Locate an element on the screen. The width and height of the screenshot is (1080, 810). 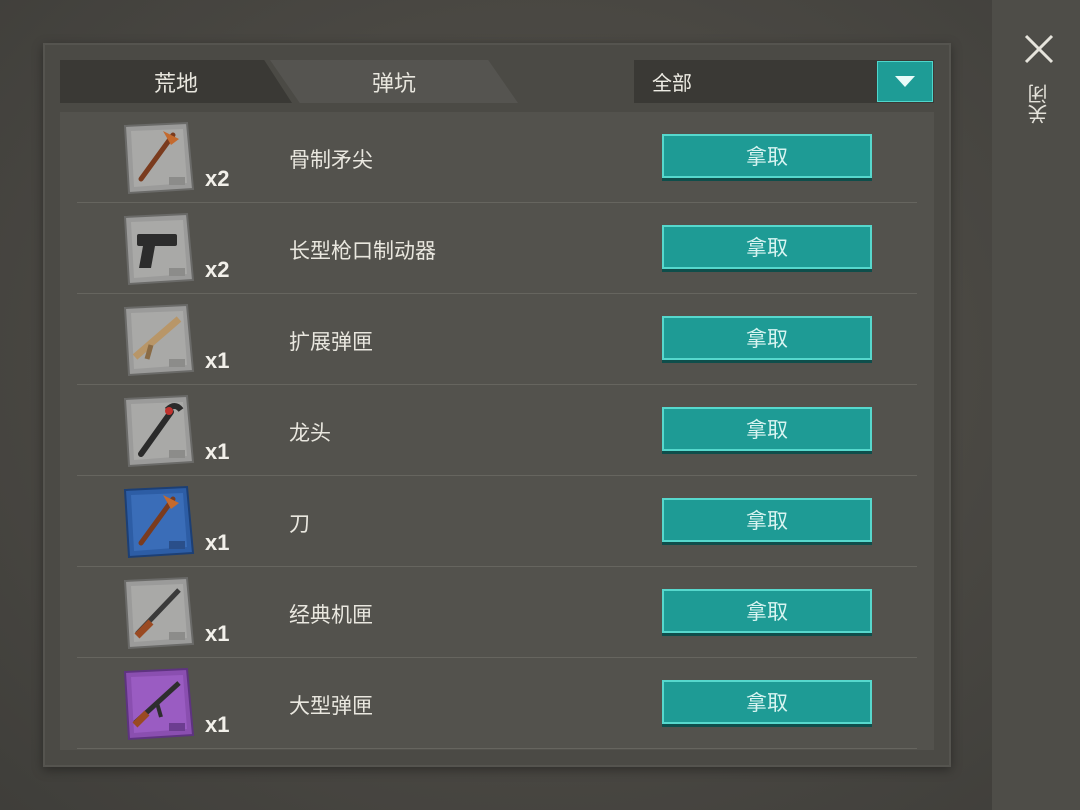
close-icon is located at coordinates (1039, 49).